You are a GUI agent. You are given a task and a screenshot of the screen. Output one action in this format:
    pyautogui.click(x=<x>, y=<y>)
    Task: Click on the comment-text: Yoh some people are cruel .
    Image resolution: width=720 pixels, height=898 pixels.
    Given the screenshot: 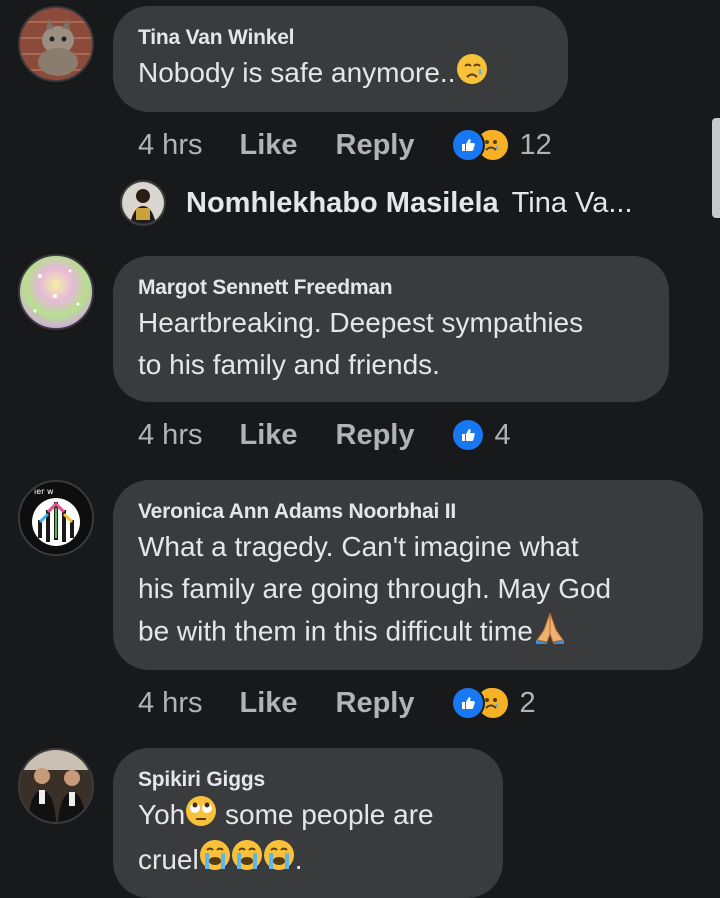 What is the action you would take?
    pyautogui.click(x=308, y=838)
    